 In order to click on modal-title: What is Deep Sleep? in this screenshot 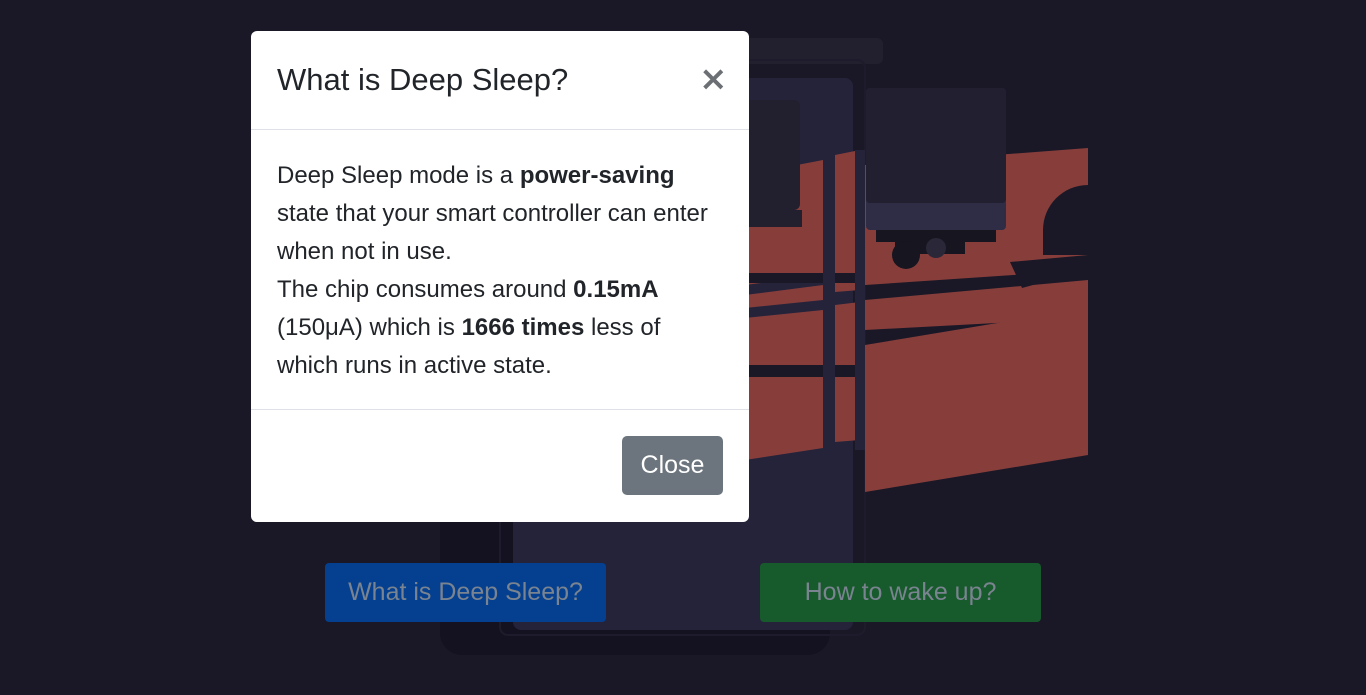, I will do `click(423, 79)`.